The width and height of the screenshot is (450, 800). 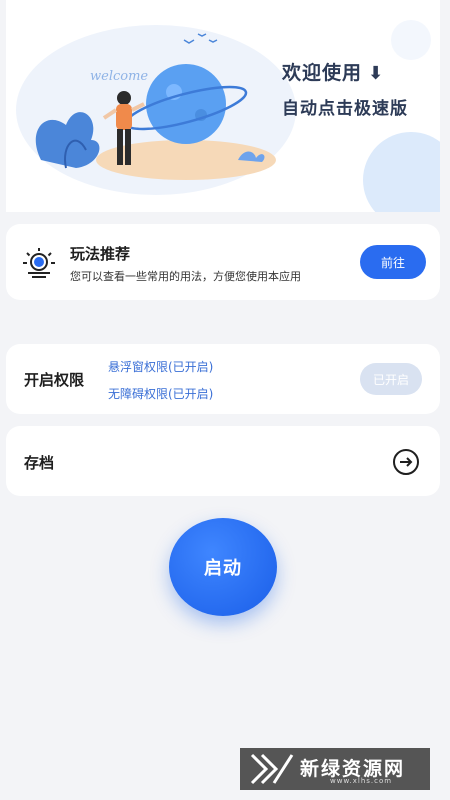 I want to click on app-subtitle: 自动点击极速版, so click(x=345, y=109).